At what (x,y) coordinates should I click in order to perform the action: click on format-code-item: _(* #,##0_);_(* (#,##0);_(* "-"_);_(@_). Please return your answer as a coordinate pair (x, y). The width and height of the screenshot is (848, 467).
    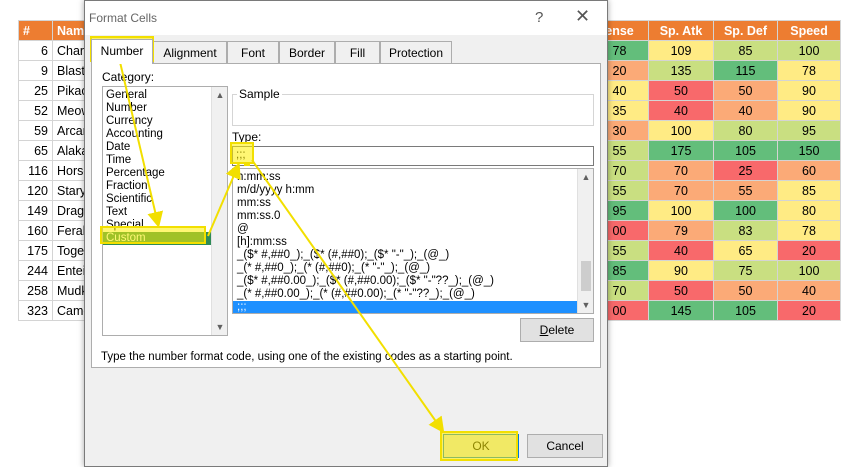
    Looking at the image, I should click on (406, 268).